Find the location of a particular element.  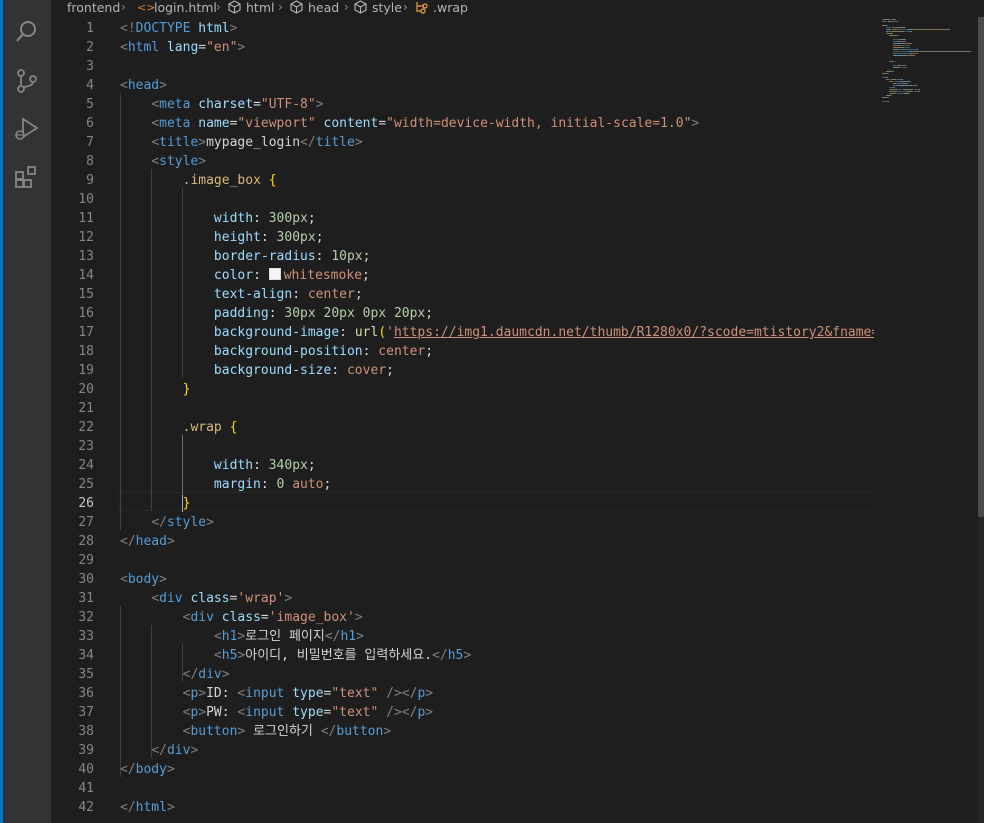

code-line: height: 300px; is located at coordinates (222, 237).